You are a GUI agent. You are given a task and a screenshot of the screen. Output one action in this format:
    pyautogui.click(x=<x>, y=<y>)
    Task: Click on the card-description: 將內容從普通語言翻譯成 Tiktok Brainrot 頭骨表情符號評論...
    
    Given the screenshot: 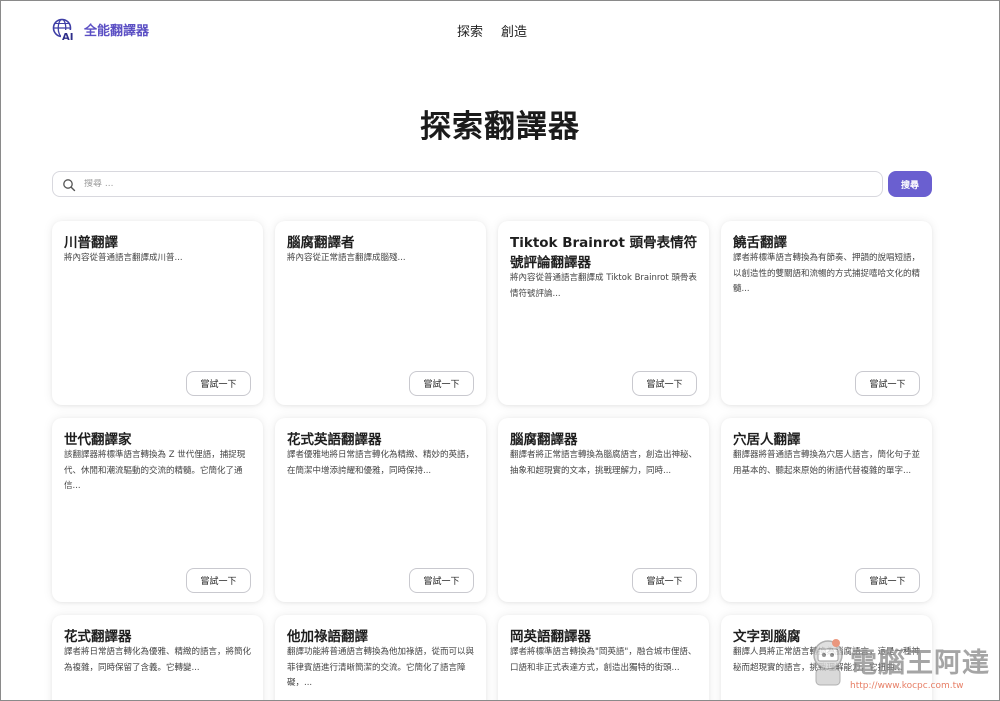 What is the action you would take?
    pyautogui.click(x=603, y=286)
    